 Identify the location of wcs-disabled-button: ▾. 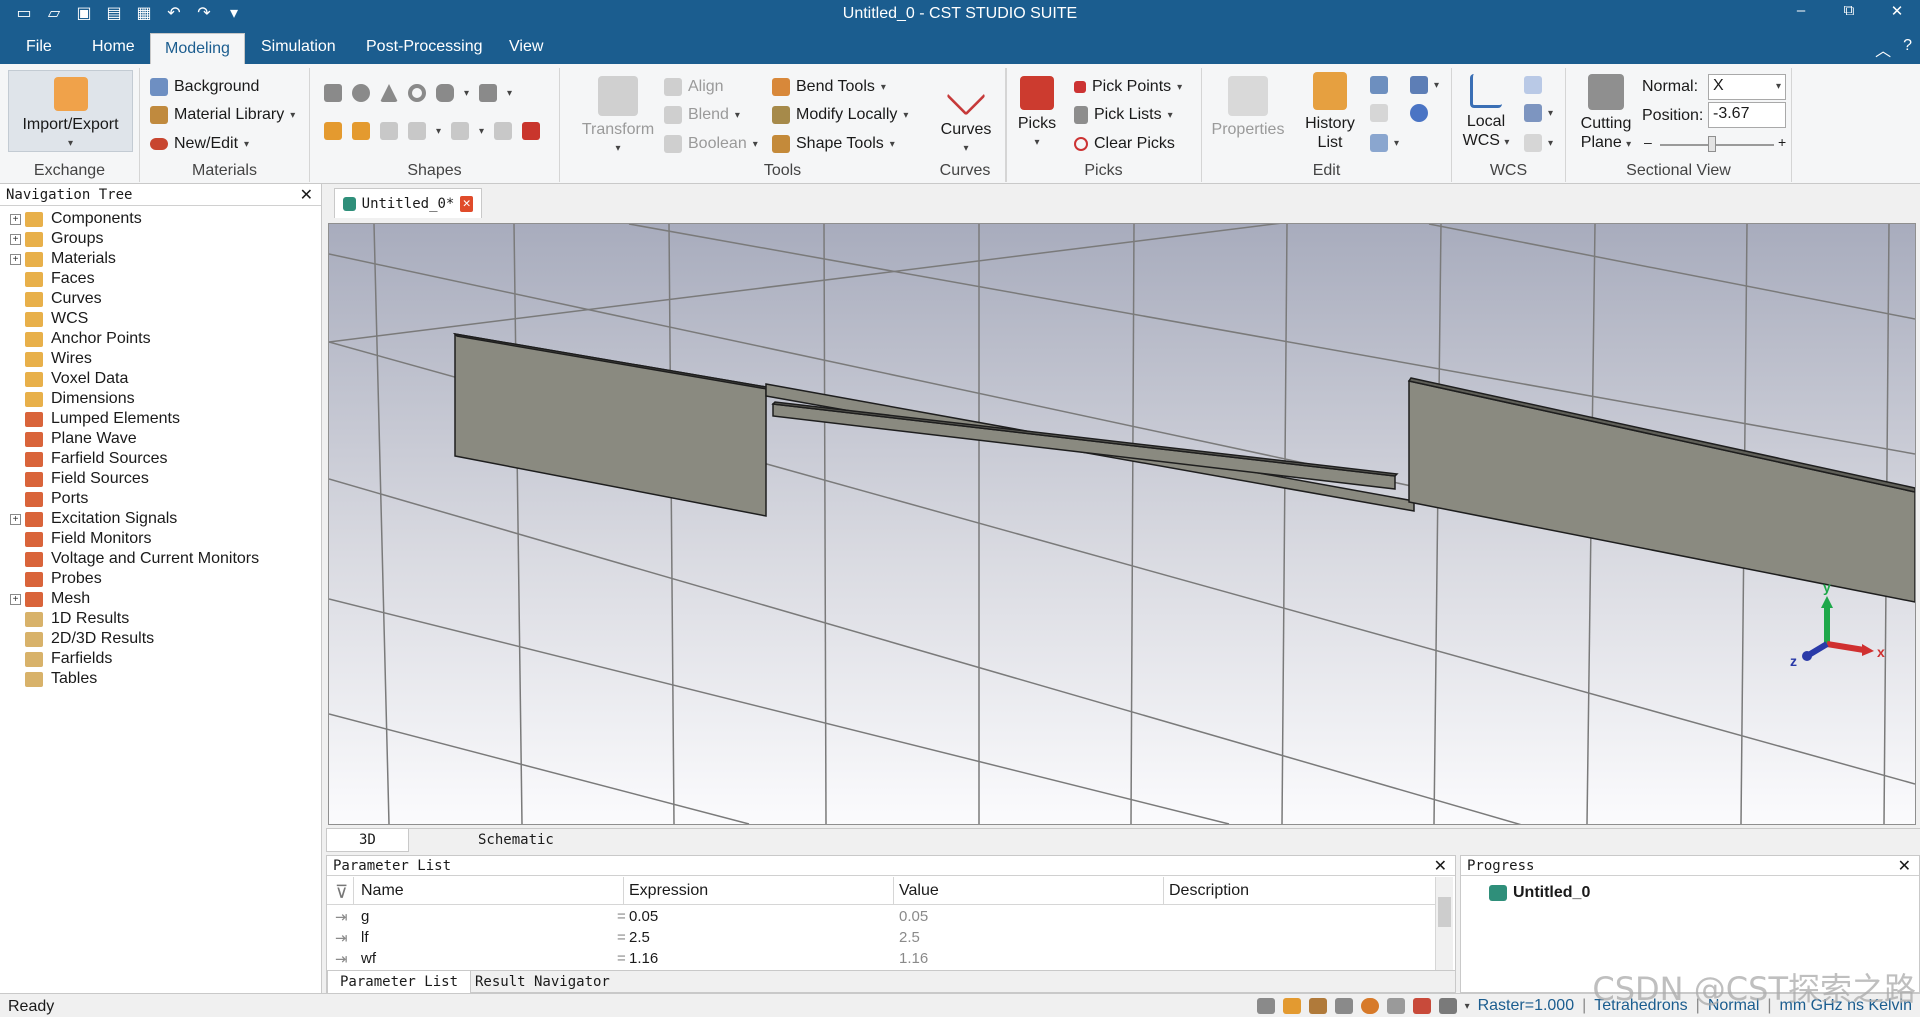
(1538, 143).